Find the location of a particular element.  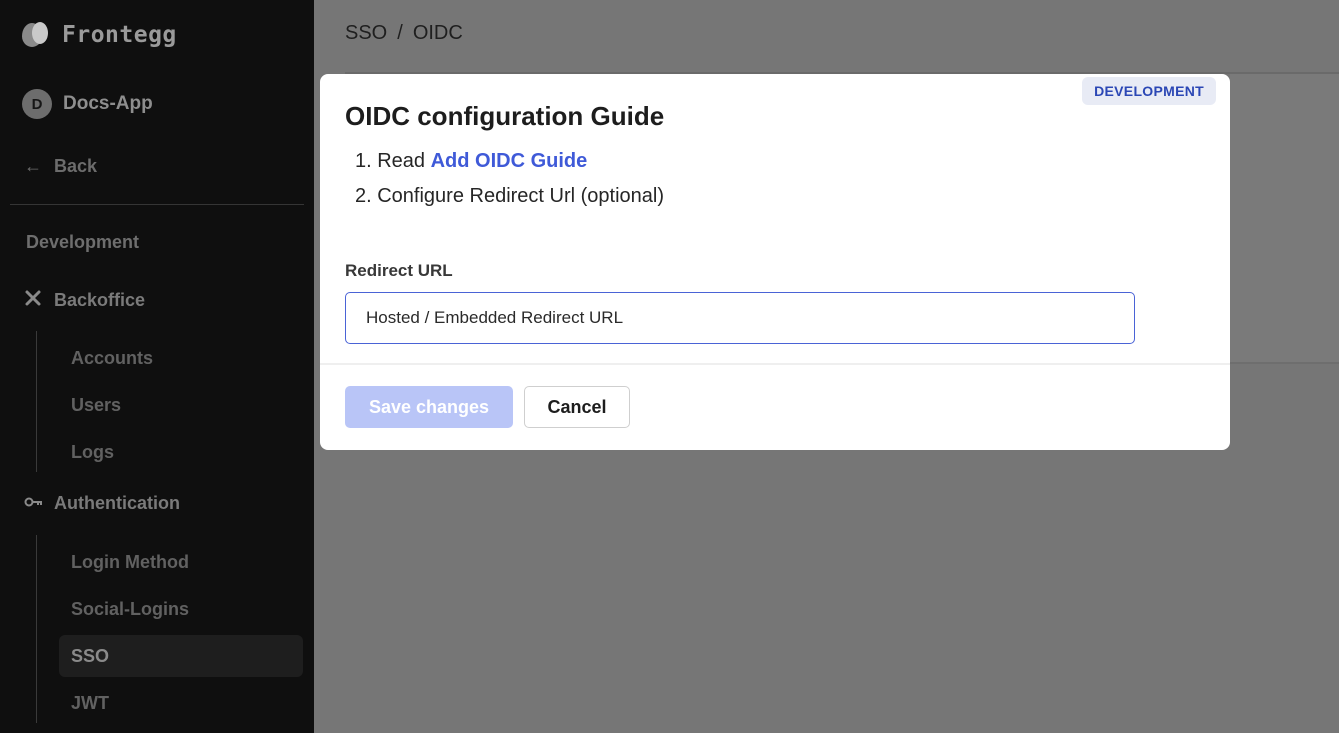

breadcrumb-parent: SSO is located at coordinates (366, 33).